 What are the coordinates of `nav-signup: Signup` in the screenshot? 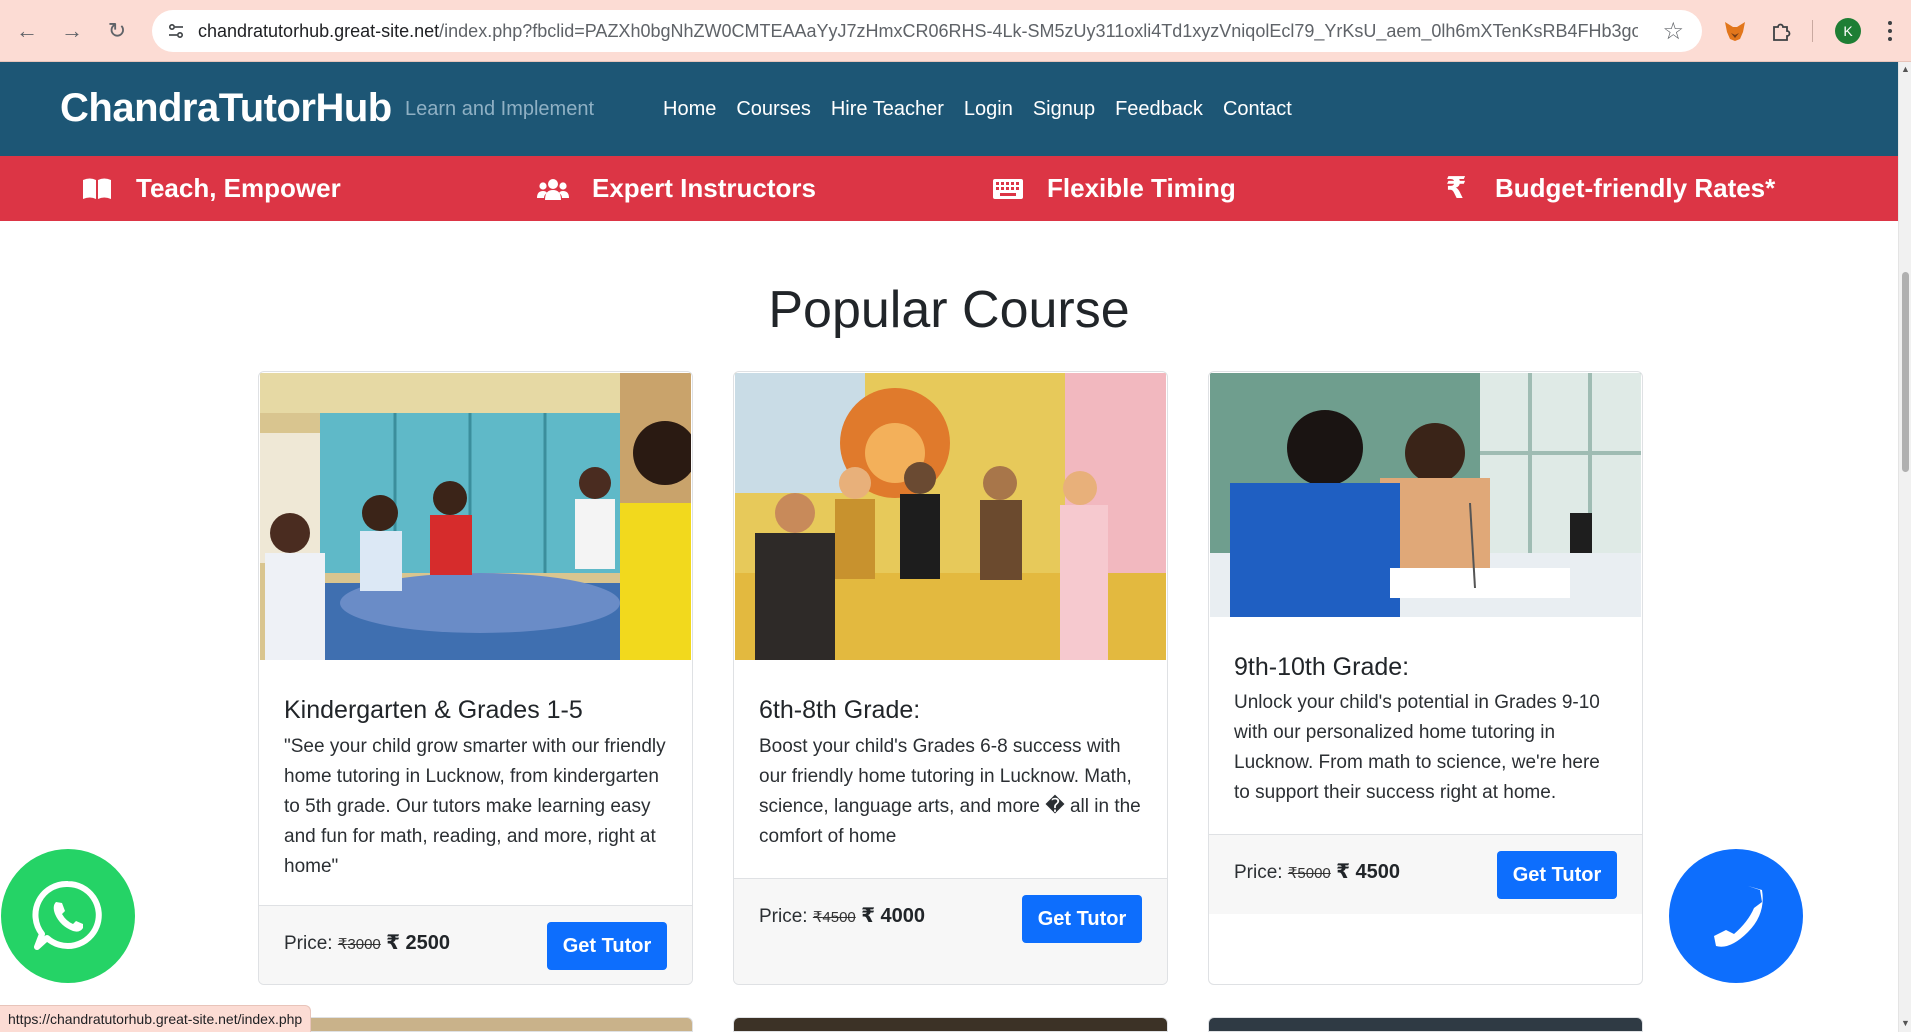 It's located at (1064, 109).